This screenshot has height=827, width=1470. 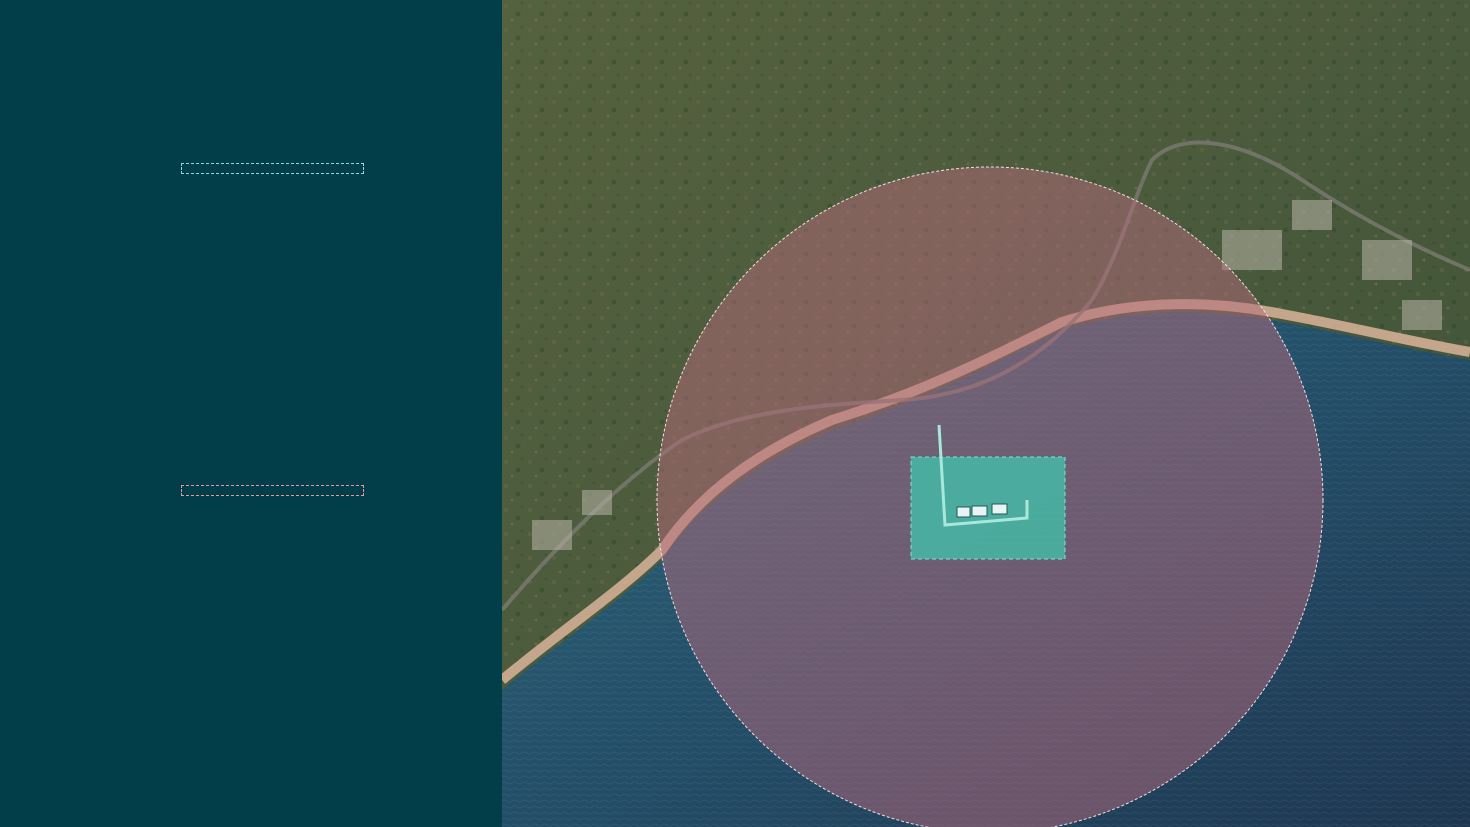 What do you see at coordinates (272, 168) in the screenshot?
I see `legend-swatch-site-area` at bounding box center [272, 168].